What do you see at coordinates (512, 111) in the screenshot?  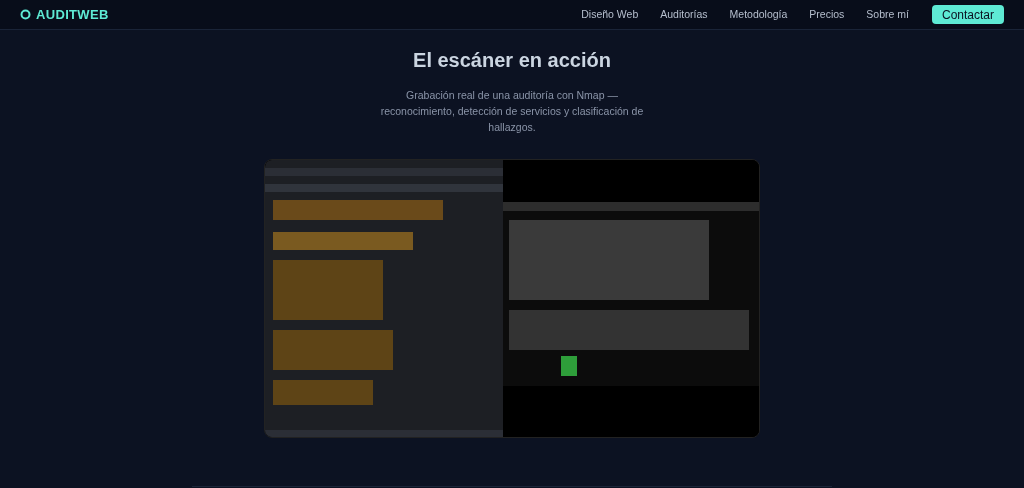 I see `section-subtitle: Grabación real de una auditoría con Nmap — reconocimiento, detección de servicios y clasificación de hallazgos.` at bounding box center [512, 111].